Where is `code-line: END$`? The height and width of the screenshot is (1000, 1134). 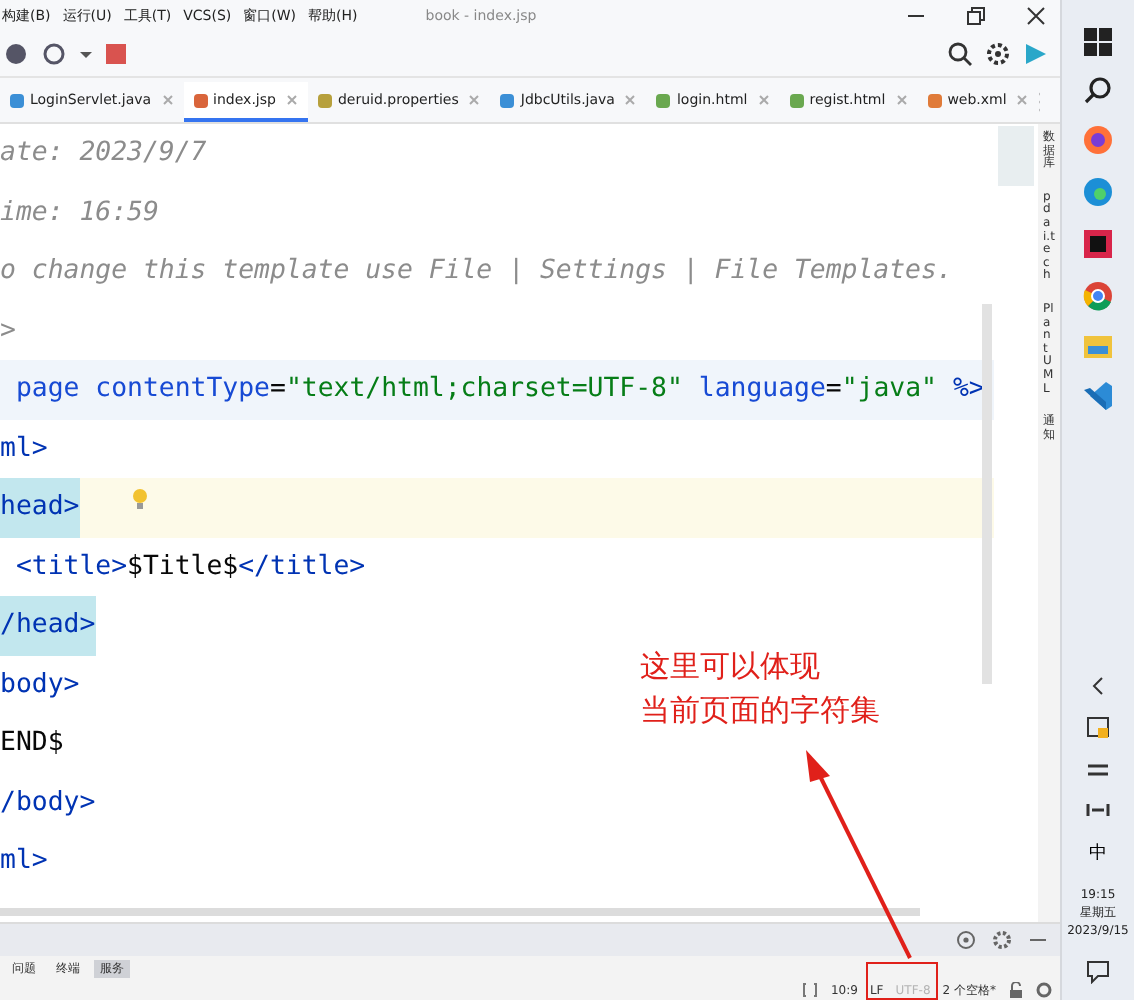 code-line: END$ is located at coordinates (32, 744).